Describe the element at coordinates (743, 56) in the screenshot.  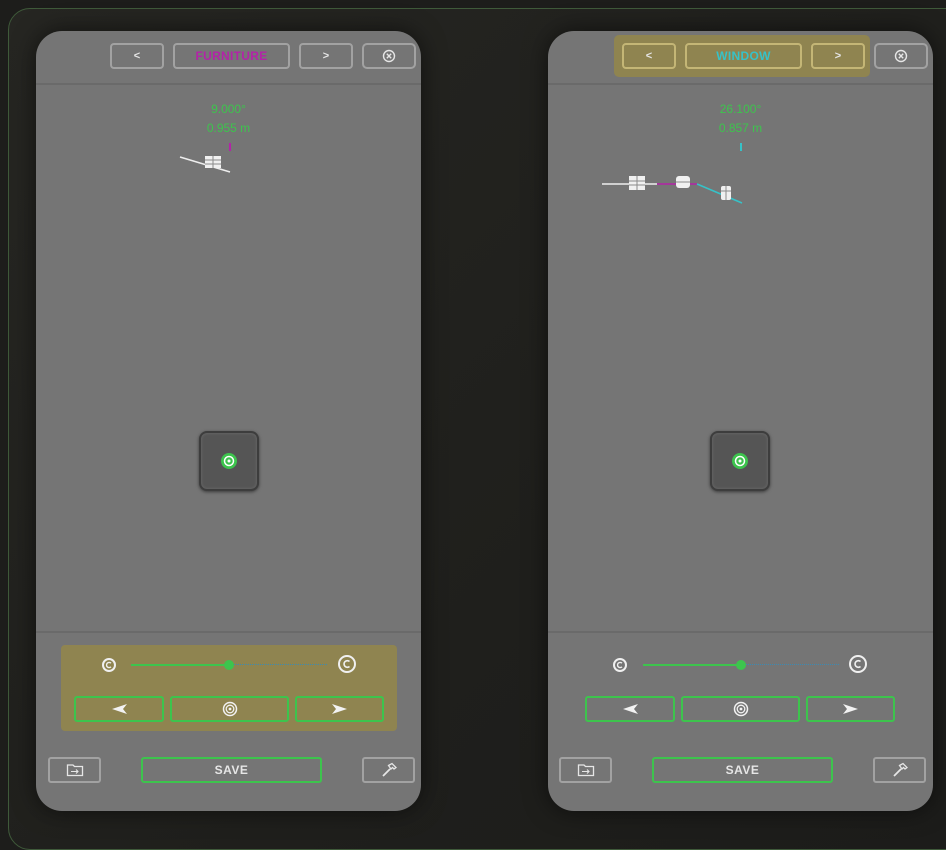
I see `category-title-button: WINDOW` at that location.